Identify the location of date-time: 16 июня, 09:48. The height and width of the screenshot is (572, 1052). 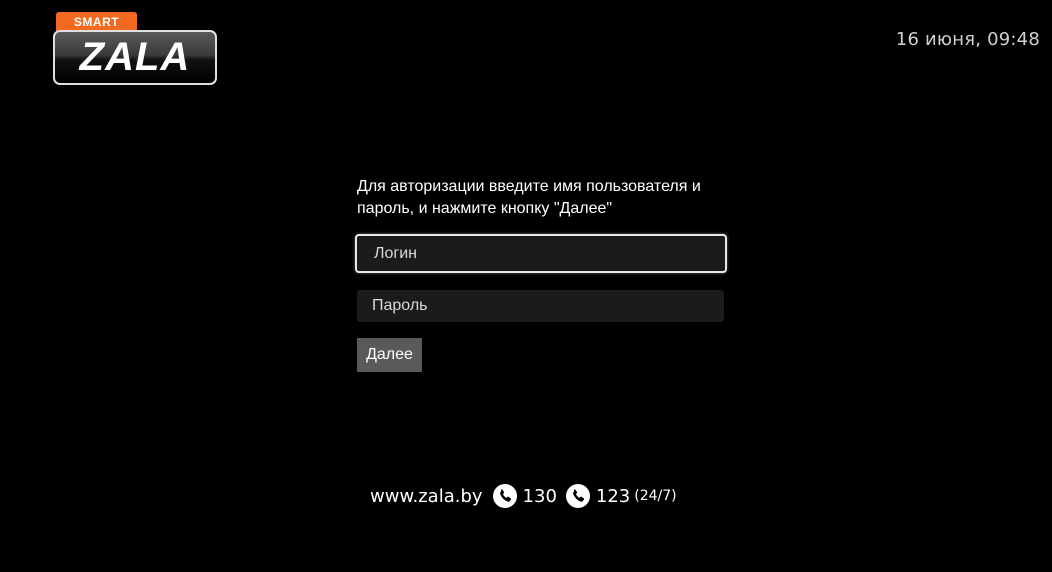
(967, 39).